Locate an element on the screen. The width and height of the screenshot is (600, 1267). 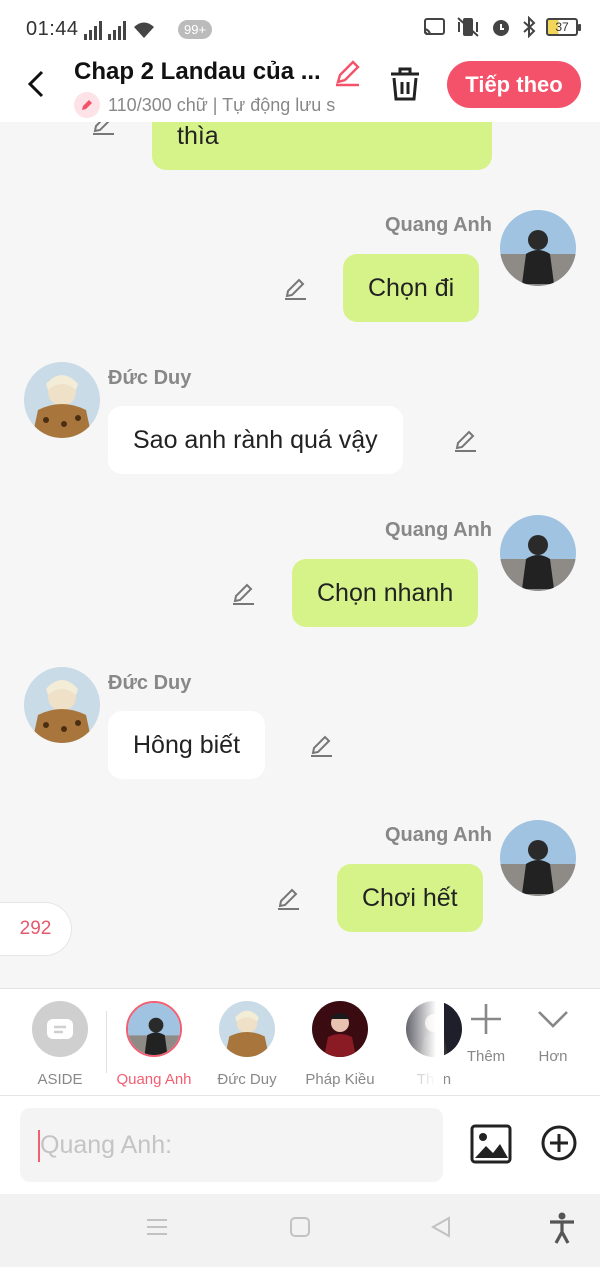
bluetooth-icon is located at coordinates (529, 27).